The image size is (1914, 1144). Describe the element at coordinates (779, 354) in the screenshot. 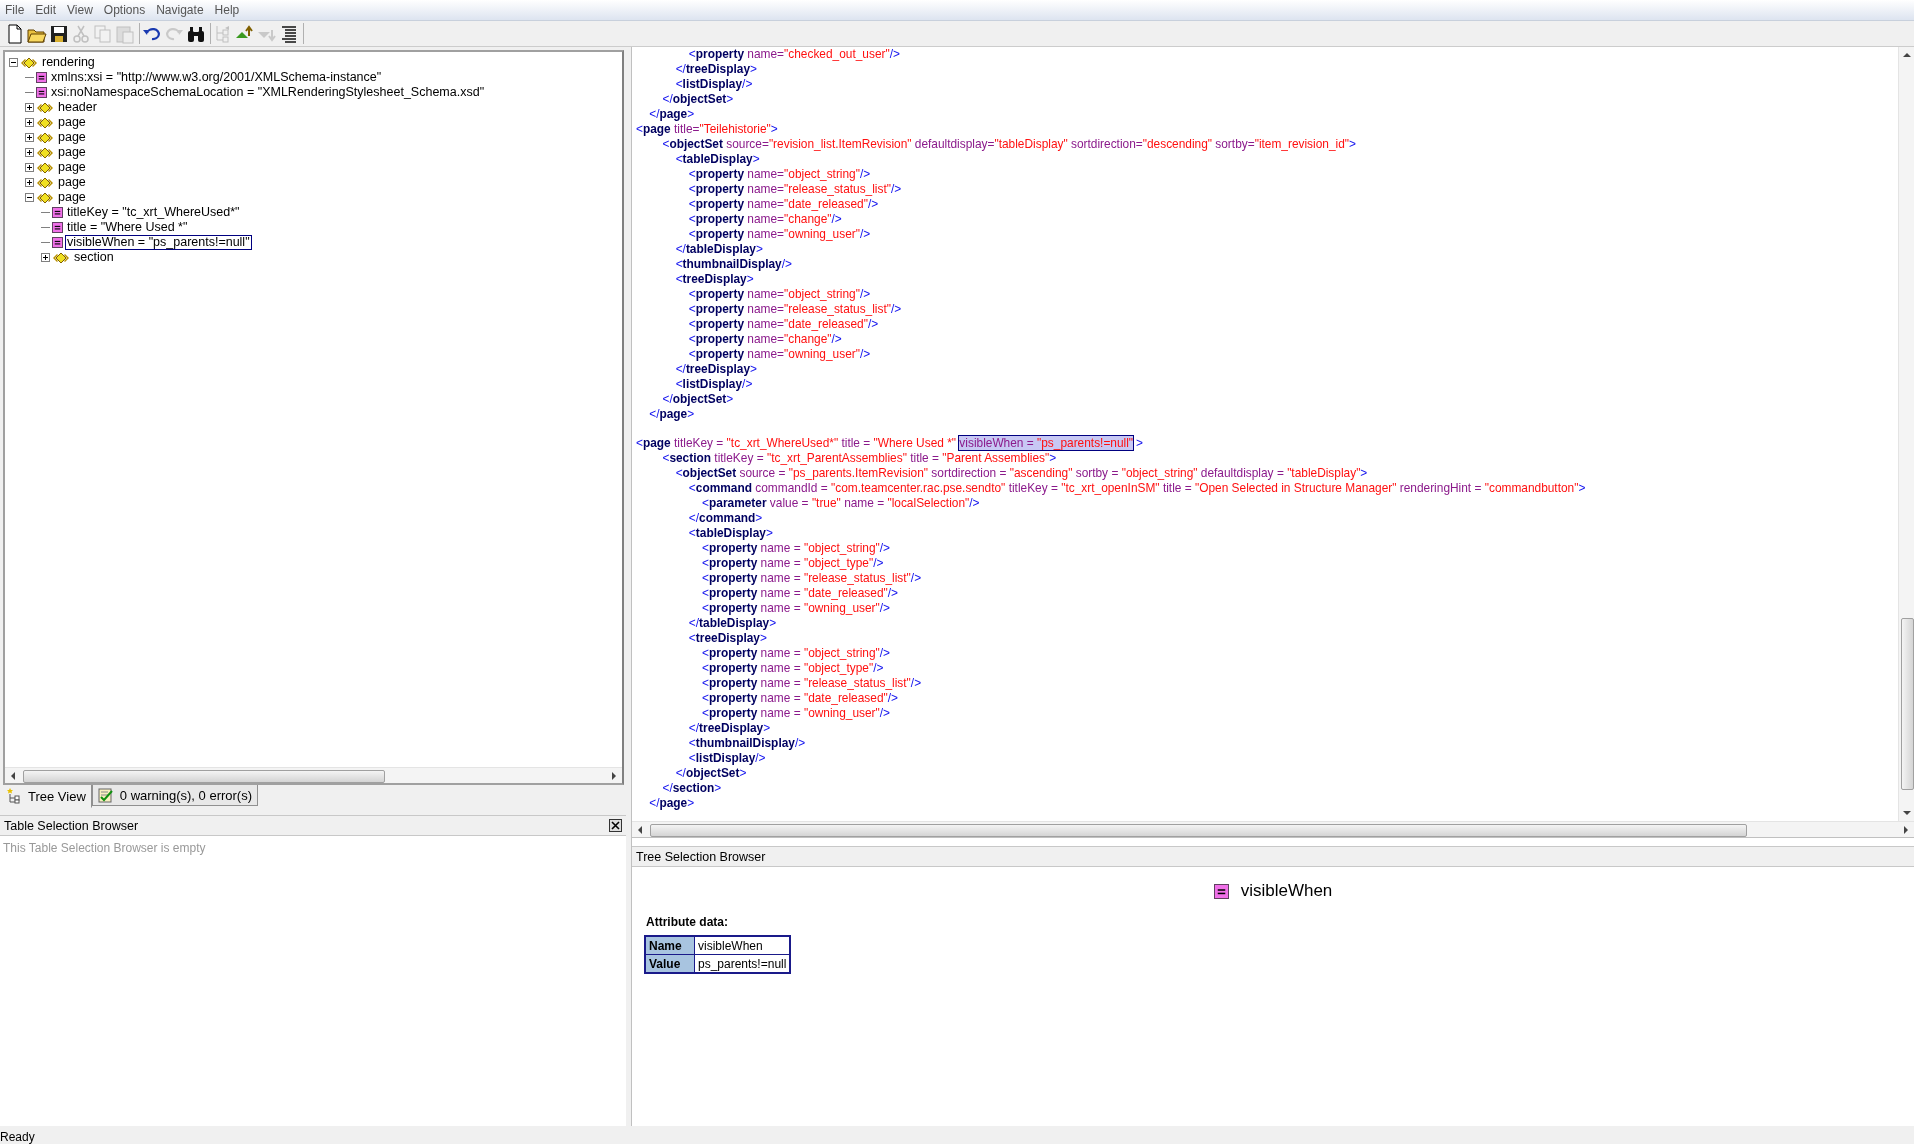

I see `code-line: <property name="owning_user"/>` at that location.